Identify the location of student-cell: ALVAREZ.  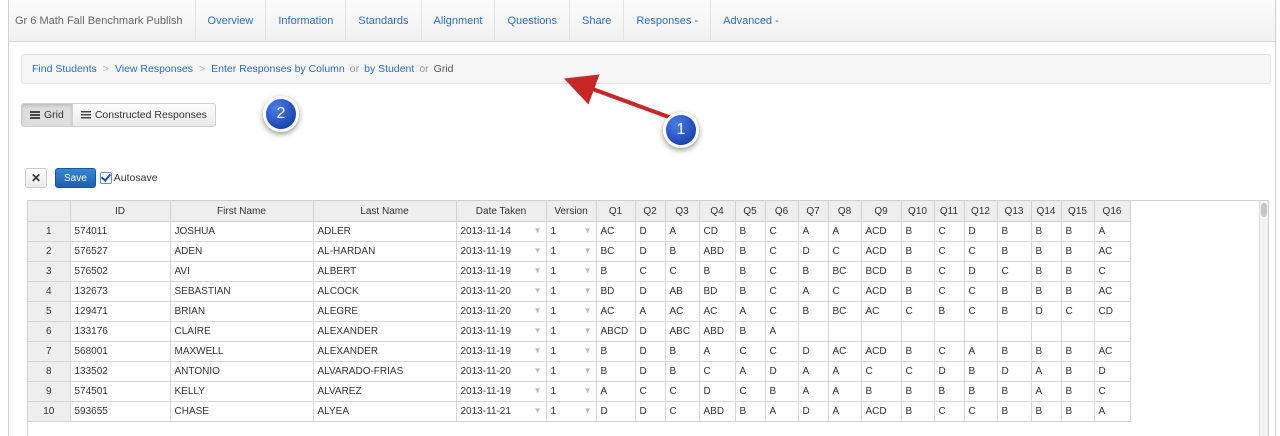
(385, 391).